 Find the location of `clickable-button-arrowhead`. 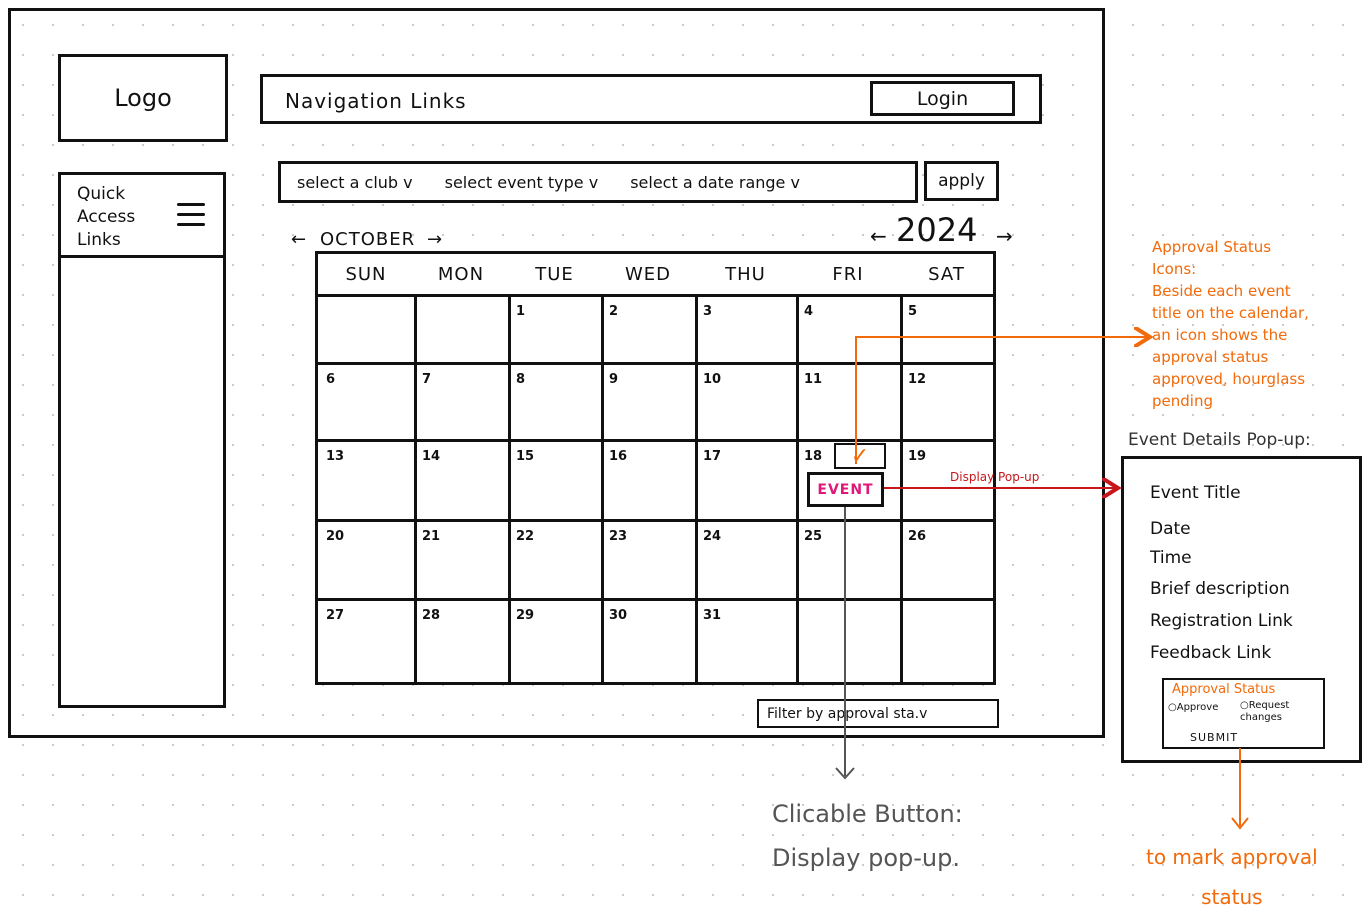

clickable-button-arrowhead is located at coordinates (845, 773).